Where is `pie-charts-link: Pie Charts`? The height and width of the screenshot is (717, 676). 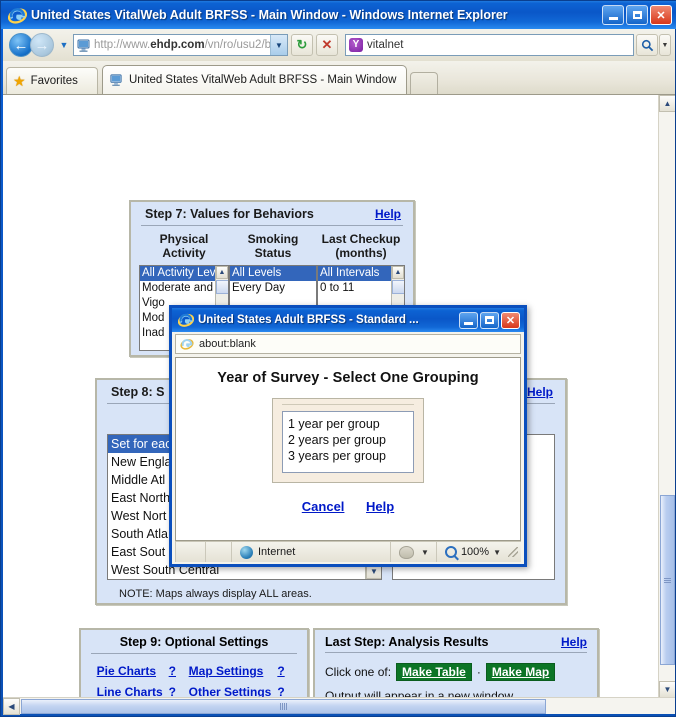
pie-charts-link: Pie Charts is located at coordinates (130, 671).